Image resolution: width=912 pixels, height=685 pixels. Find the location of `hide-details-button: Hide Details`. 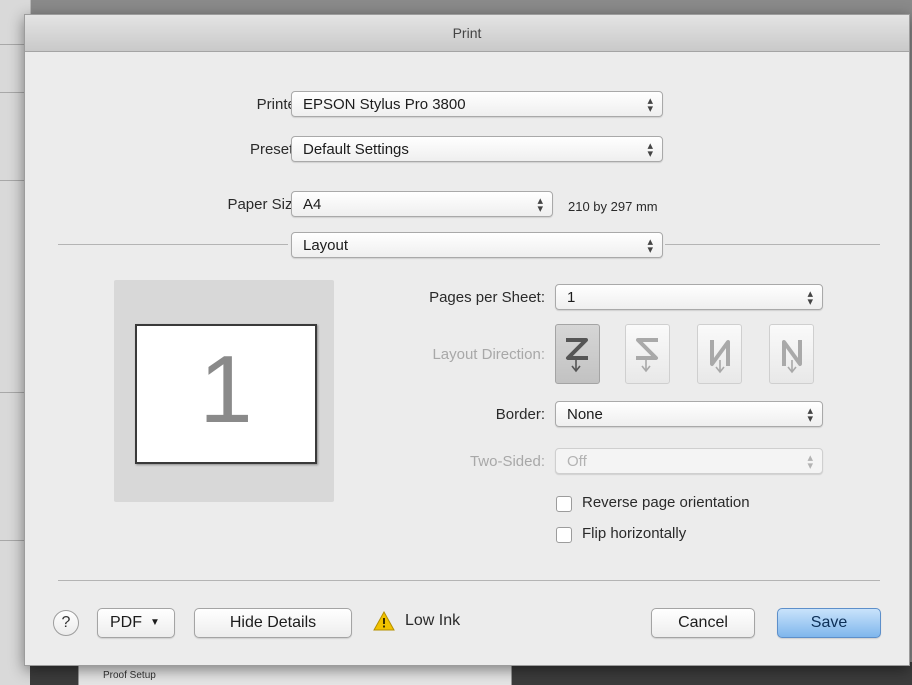

hide-details-button: Hide Details is located at coordinates (273, 623).